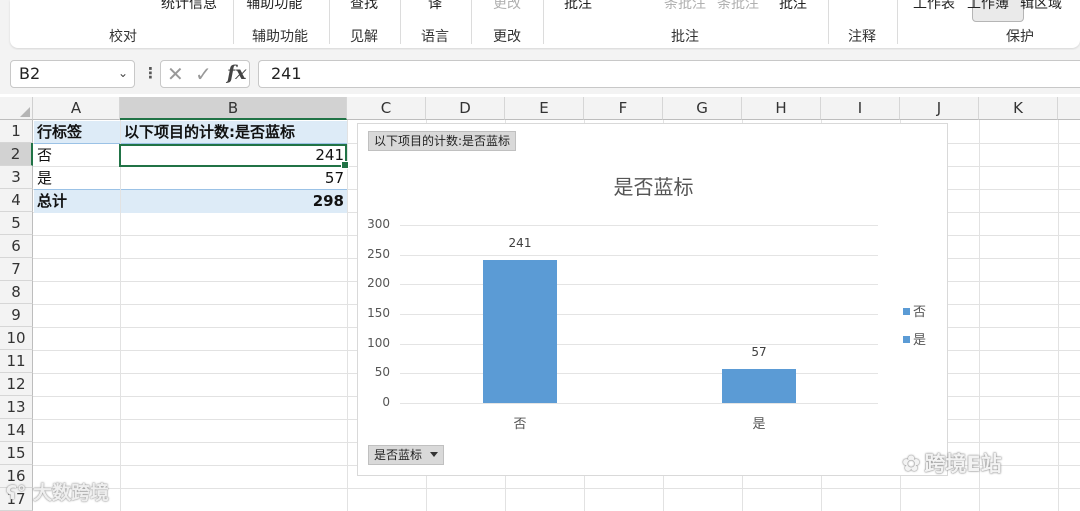 The image size is (1080, 511). Describe the element at coordinates (16, 315) in the screenshot. I see `row-header-9: 9` at that location.